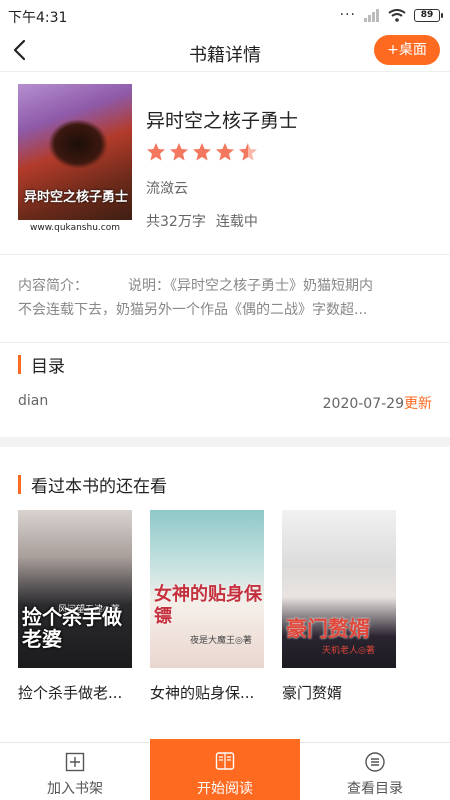 This screenshot has width=450, height=800. What do you see at coordinates (78, 144) in the screenshot?
I see `cover-artwork` at bounding box center [78, 144].